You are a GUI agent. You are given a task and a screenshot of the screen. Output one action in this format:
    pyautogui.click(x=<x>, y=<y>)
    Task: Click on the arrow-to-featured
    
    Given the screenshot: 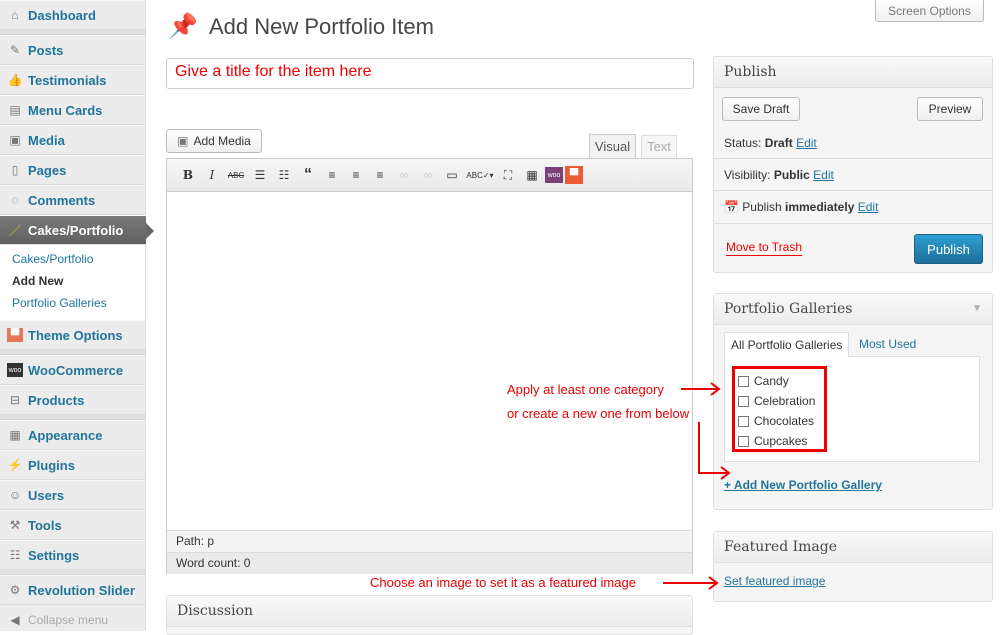 What is the action you would take?
    pyautogui.click(x=691, y=583)
    